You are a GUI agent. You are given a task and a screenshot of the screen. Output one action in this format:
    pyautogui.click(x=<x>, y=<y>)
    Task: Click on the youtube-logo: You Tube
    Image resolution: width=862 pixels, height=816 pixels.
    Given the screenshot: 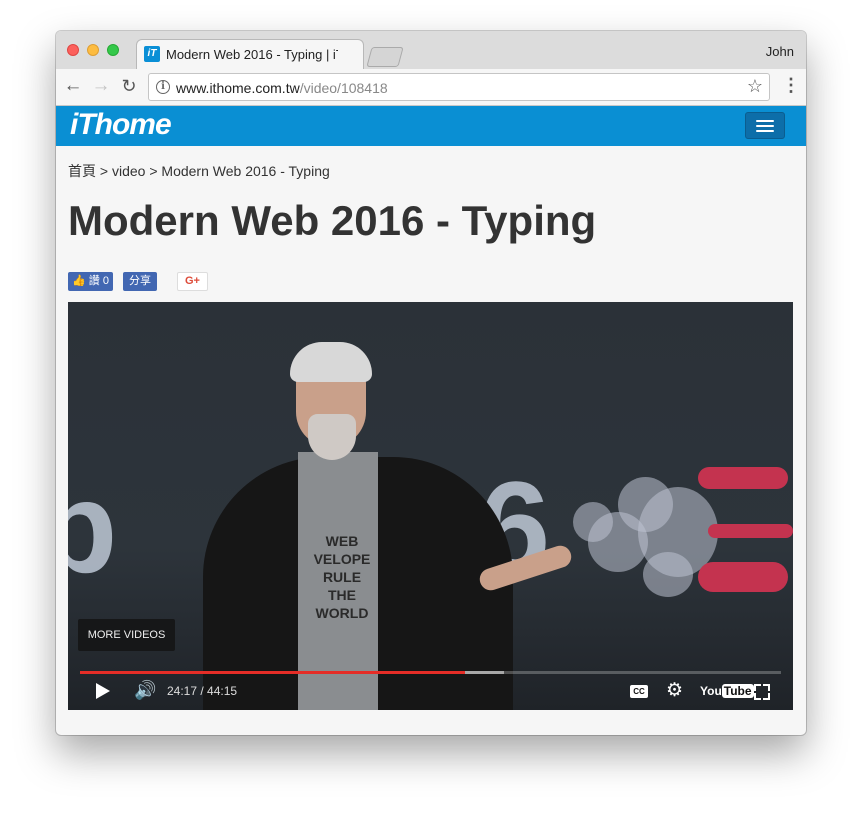 What is the action you would take?
    pyautogui.click(x=727, y=691)
    